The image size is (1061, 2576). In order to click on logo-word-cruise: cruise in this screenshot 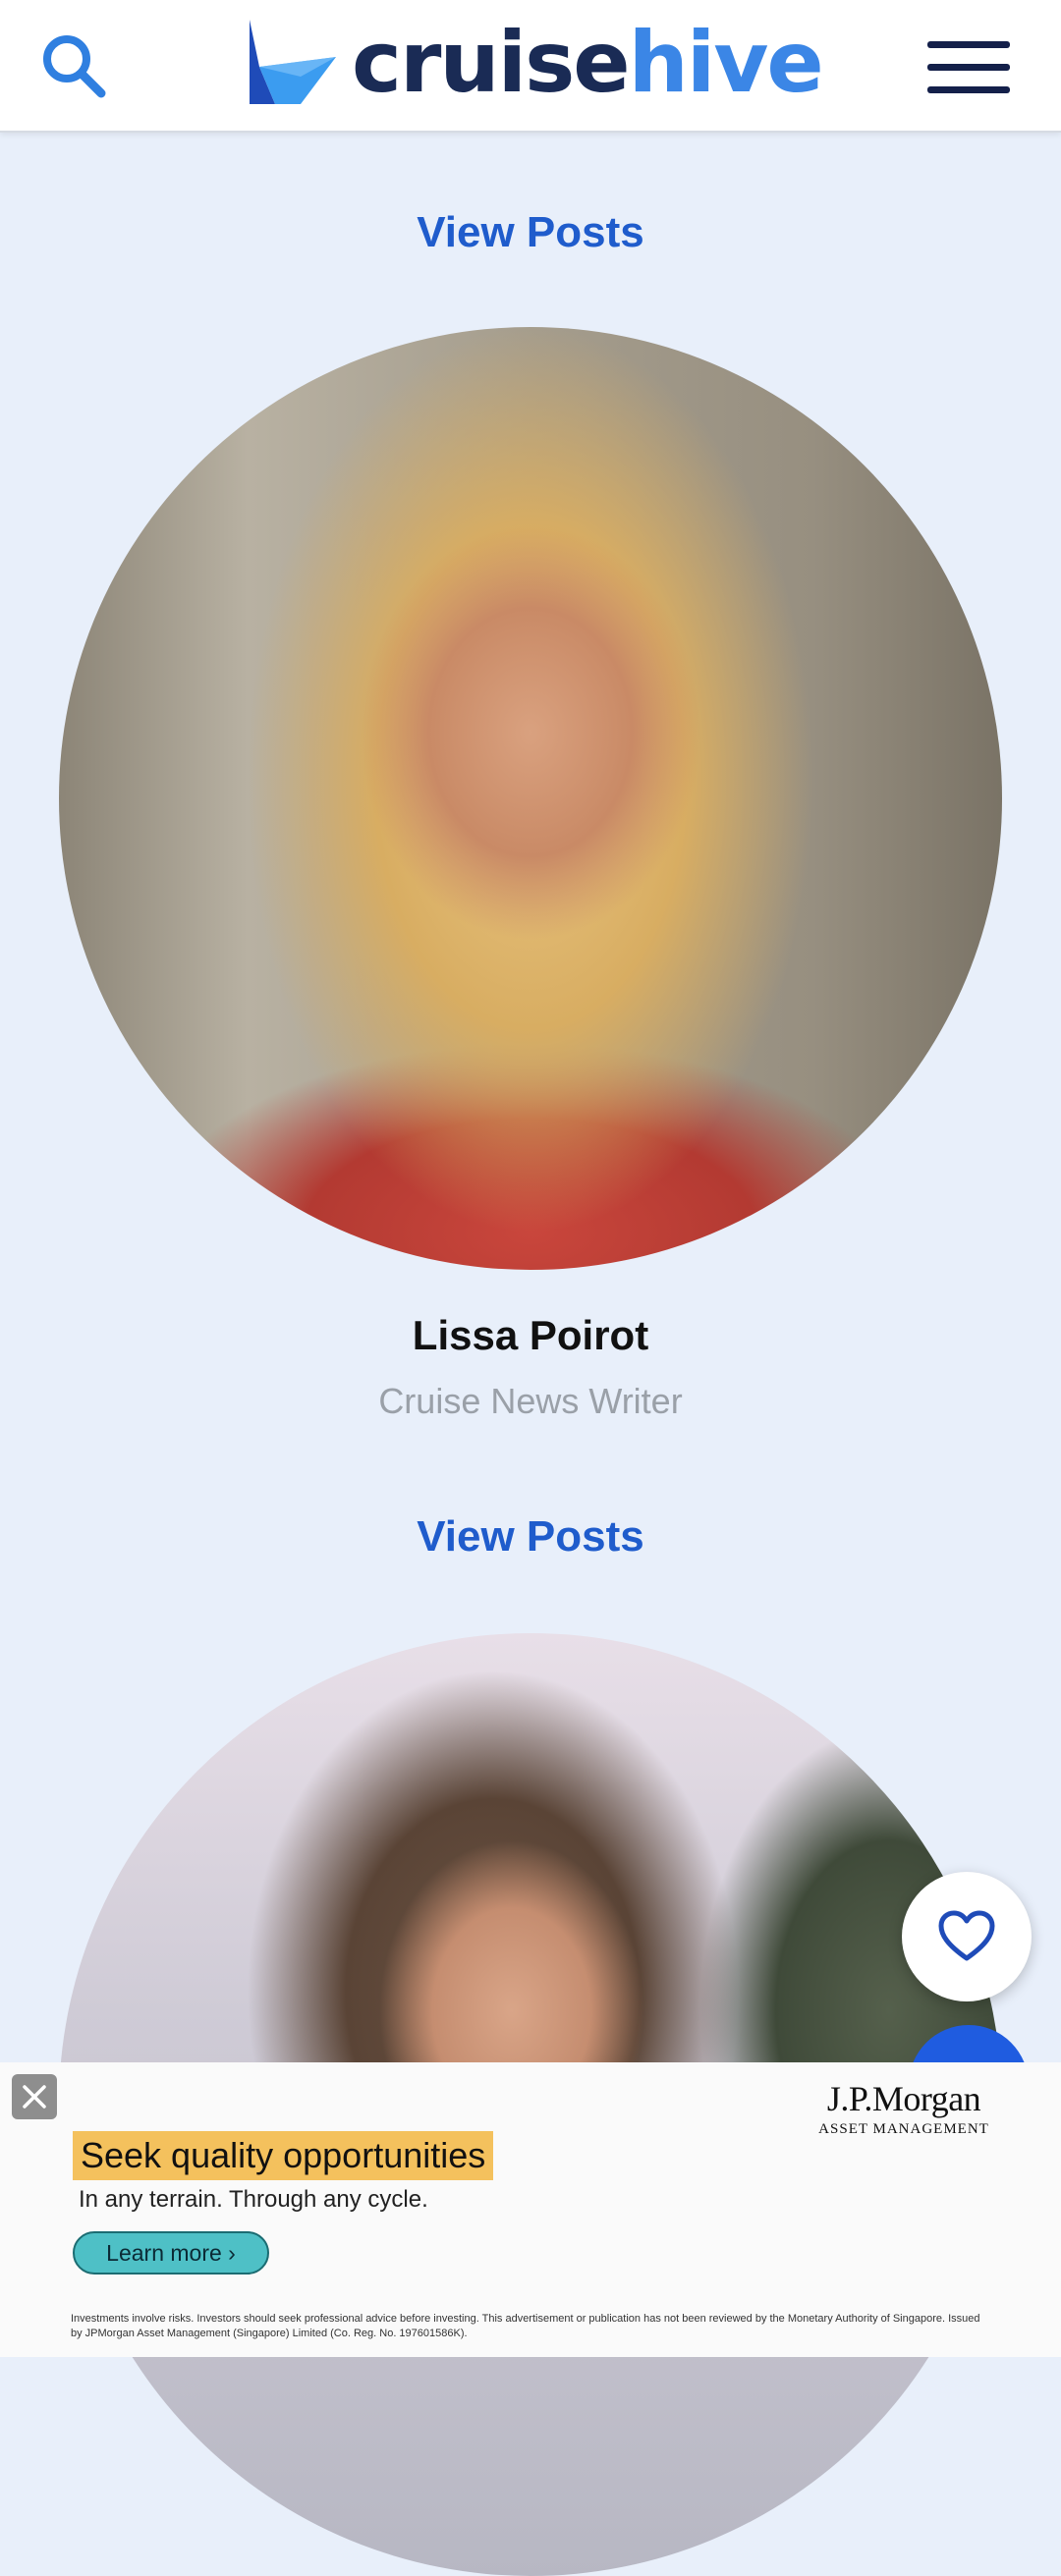, I will do `click(491, 63)`.